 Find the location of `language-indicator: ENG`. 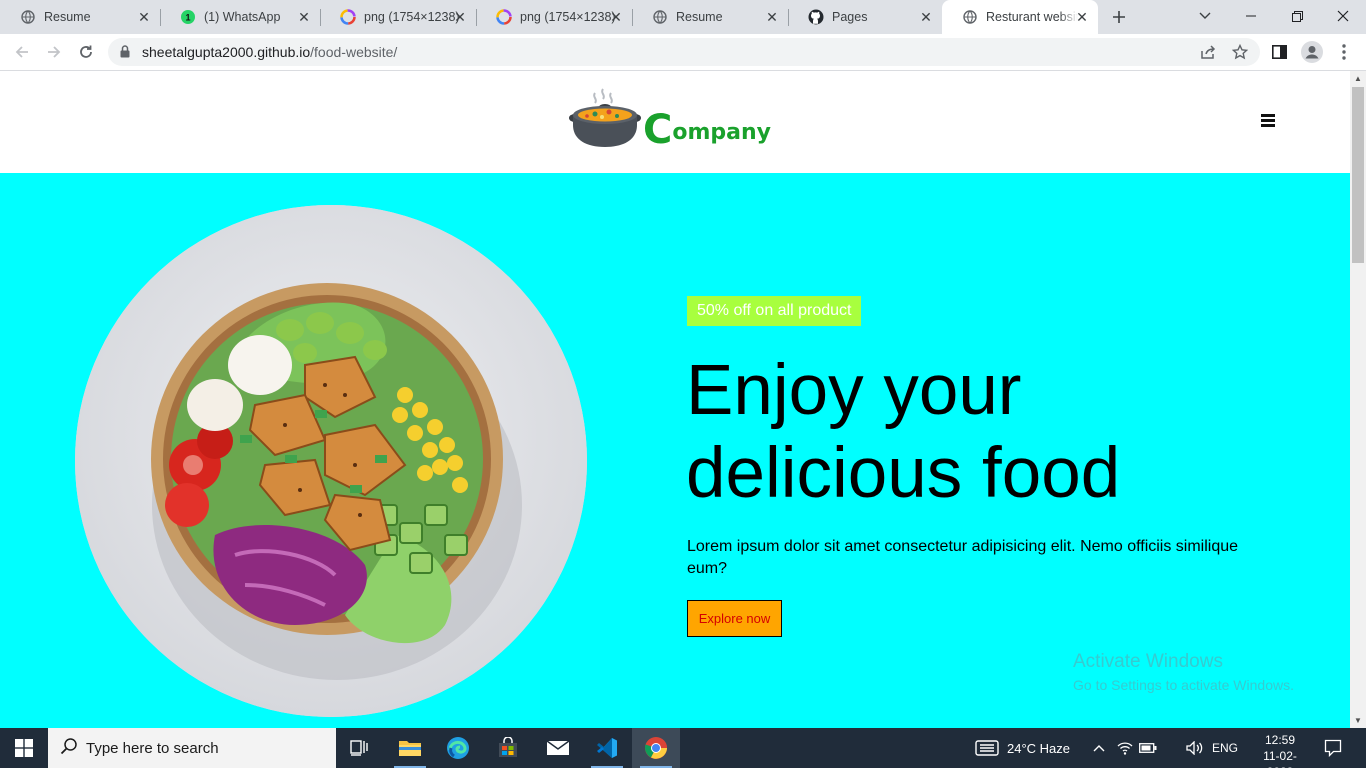

language-indicator: ENG is located at coordinates (1225, 748).